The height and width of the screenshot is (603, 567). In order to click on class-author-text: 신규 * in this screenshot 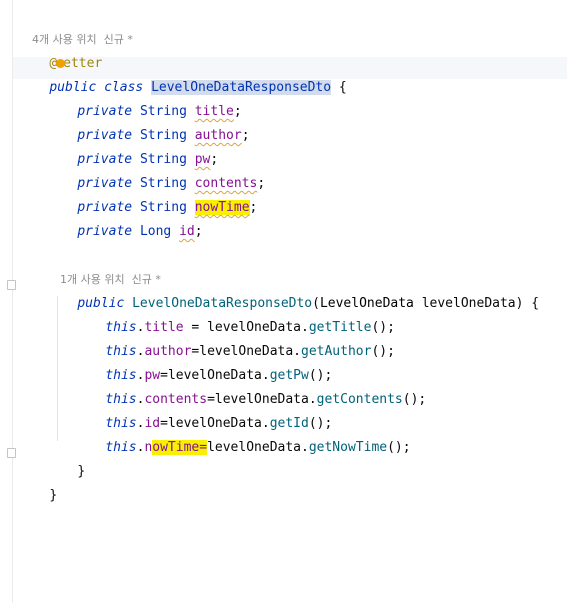, I will do `click(118, 39)`.